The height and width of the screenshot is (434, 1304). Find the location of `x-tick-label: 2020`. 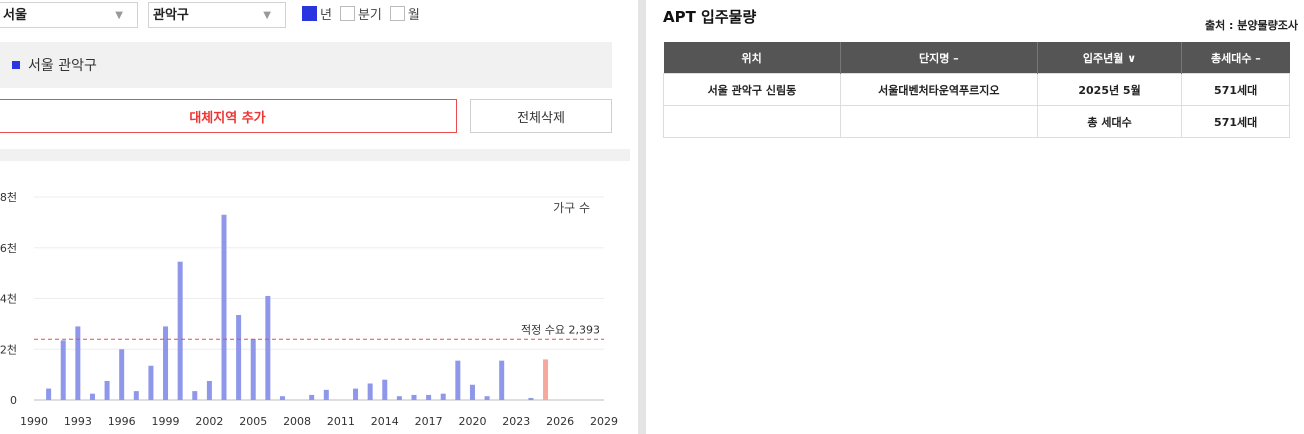

x-tick-label: 2020 is located at coordinates (472, 421).